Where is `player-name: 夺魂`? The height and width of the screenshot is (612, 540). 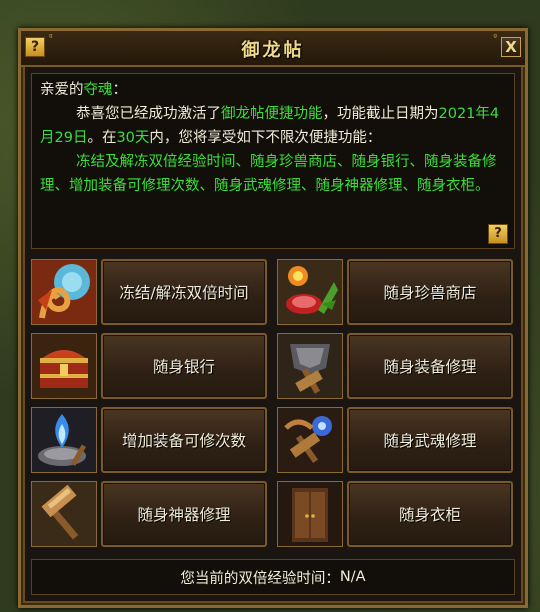 player-name: 夺魂 is located at coordinates (98, 90).